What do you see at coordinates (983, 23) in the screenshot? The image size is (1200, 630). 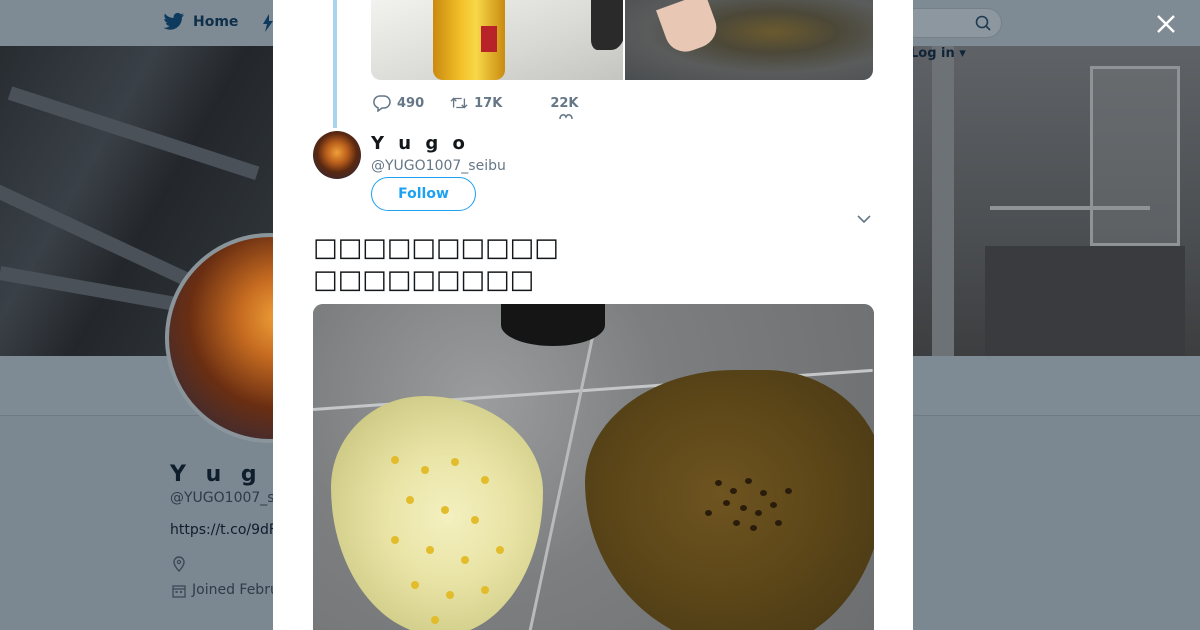 I see `search-icon` at bounding box center [983, 23].